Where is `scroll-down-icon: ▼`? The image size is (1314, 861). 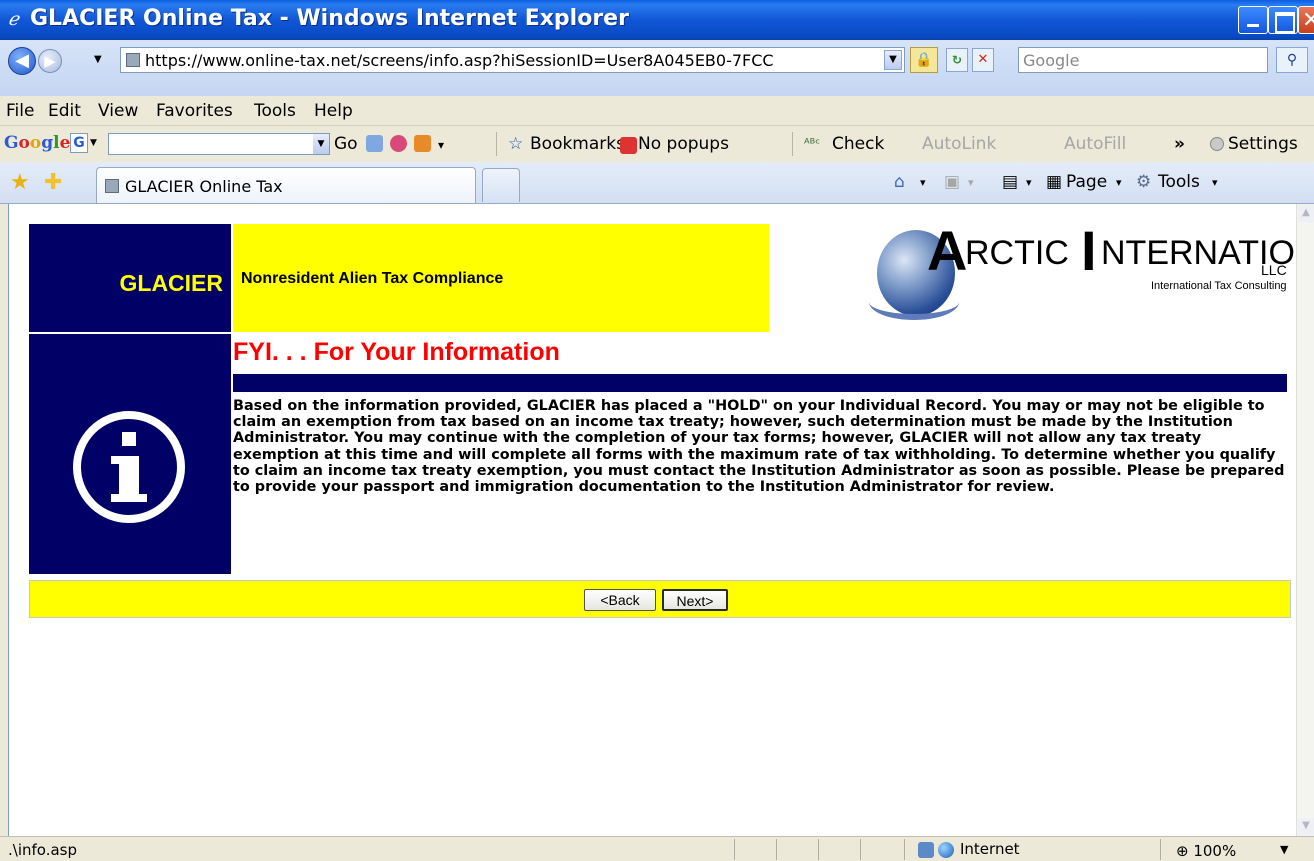 scroll-down-icon: ▼ is located at coordinates (1306, 826).